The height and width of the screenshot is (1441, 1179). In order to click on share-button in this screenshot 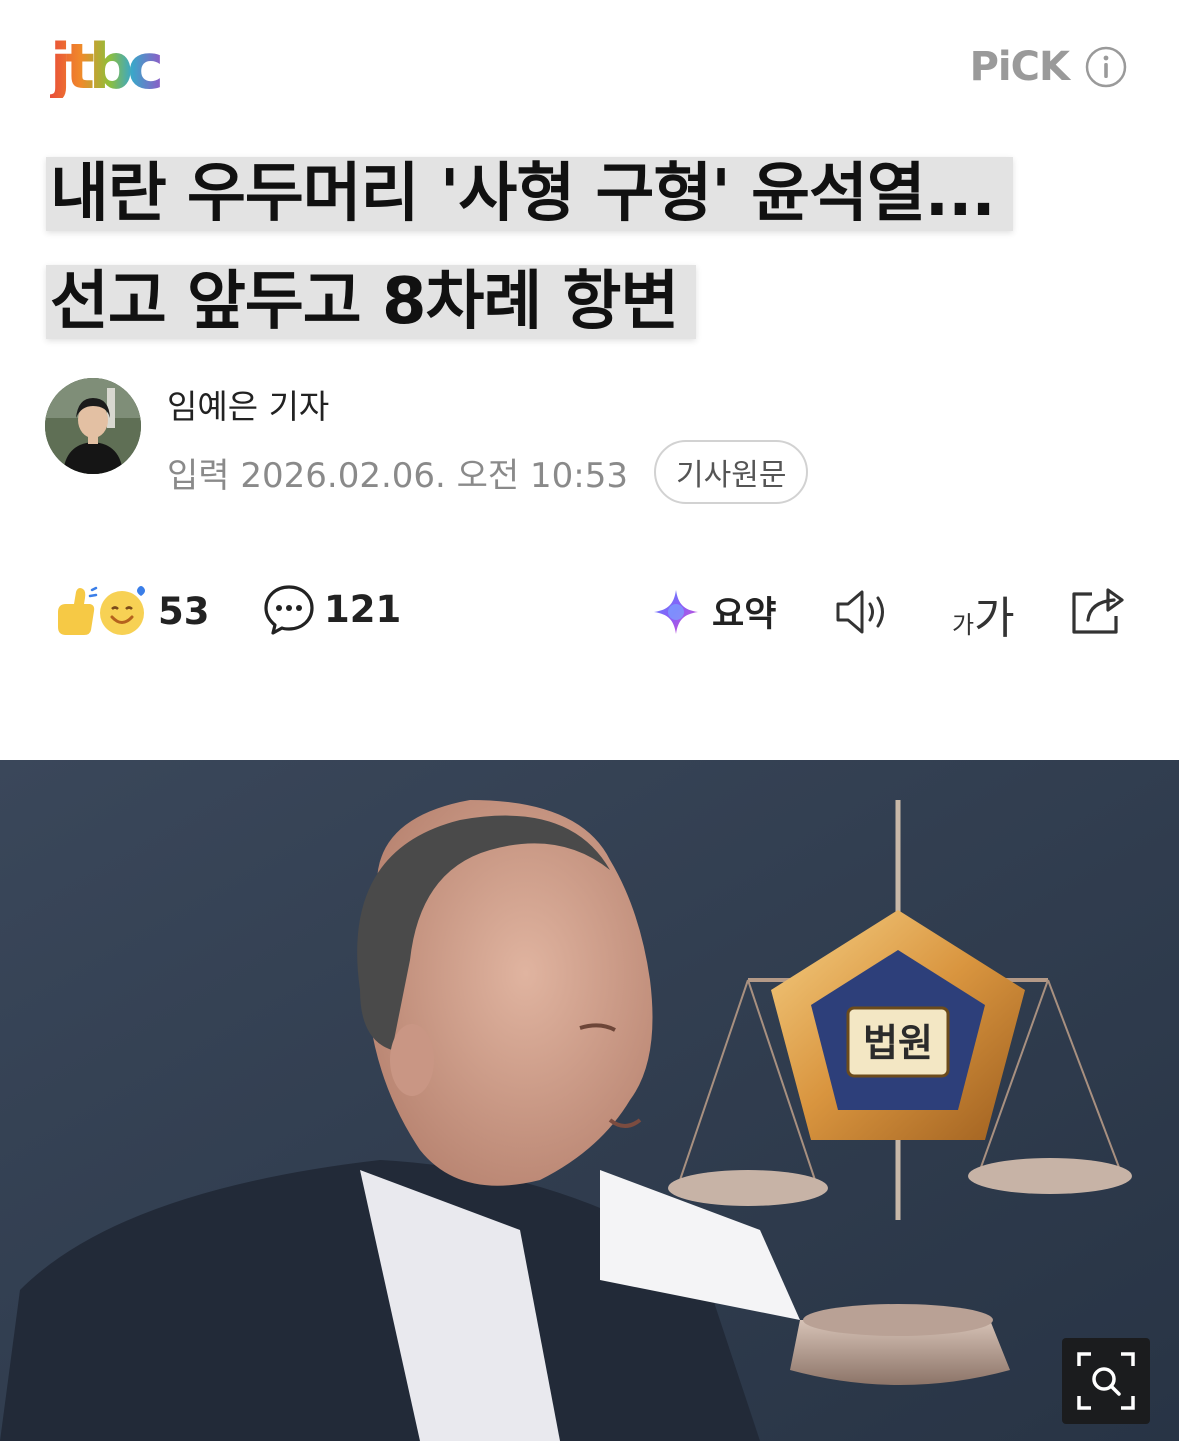, I will do `click(1098, 610)`.